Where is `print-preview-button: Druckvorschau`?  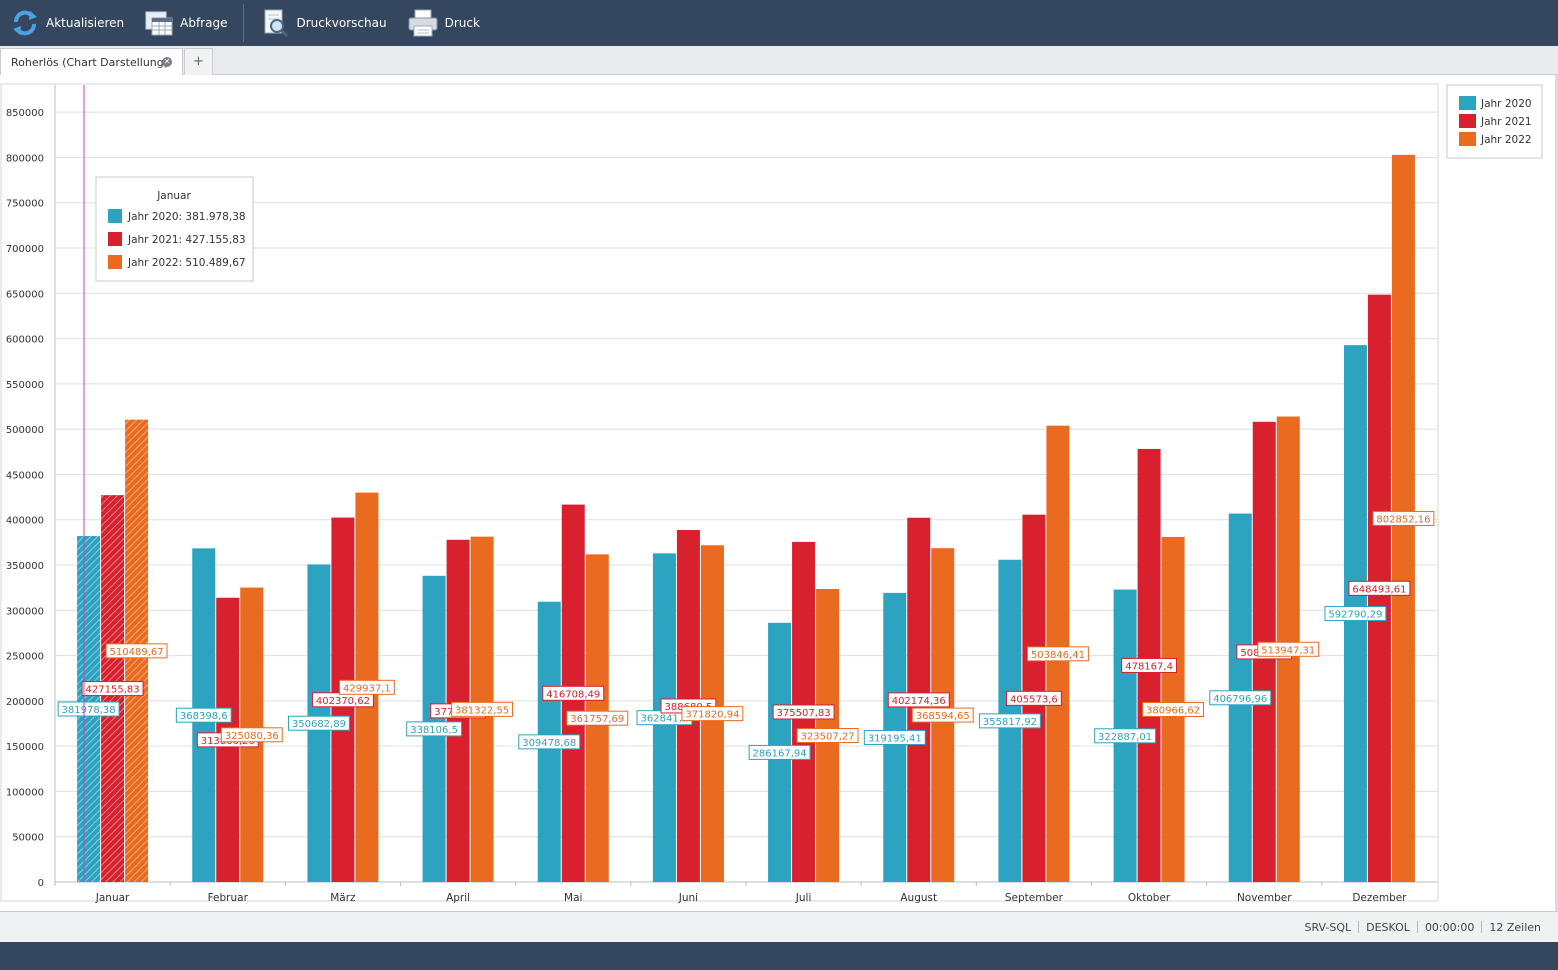
print-preview-button: Druckvorschau is located at coordinates (323, 23).